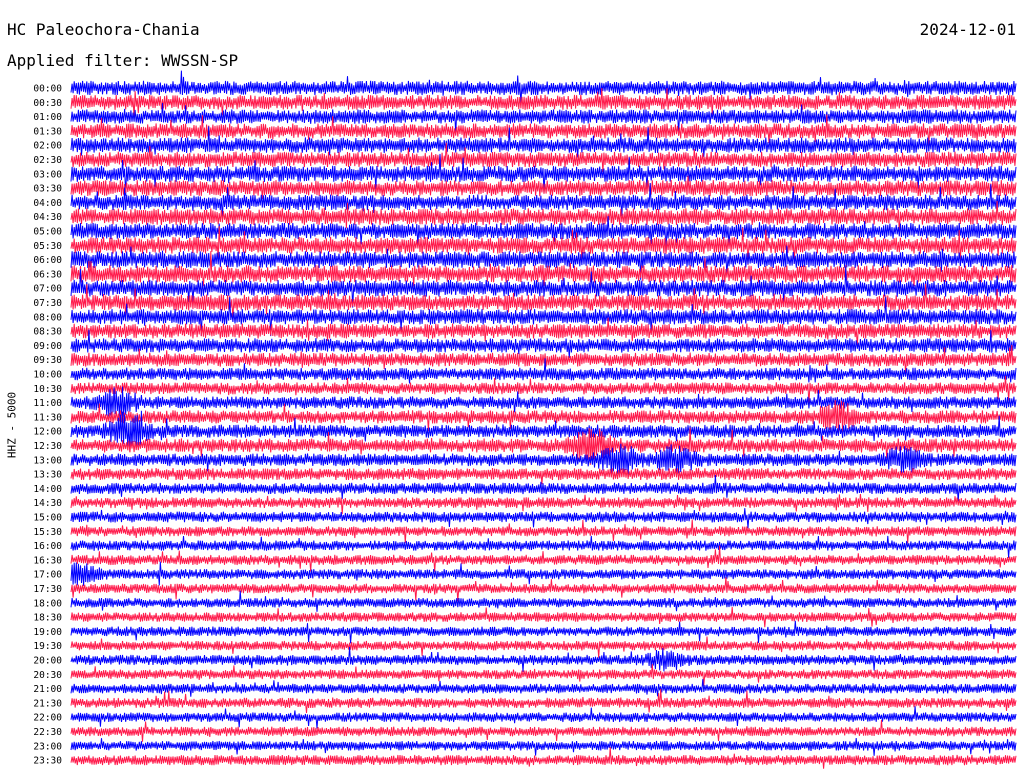  What do you see at coordinates (47, 303) in the screenshot?
I see `row-label-0730: 07:30` at bounding box center [47, 303].